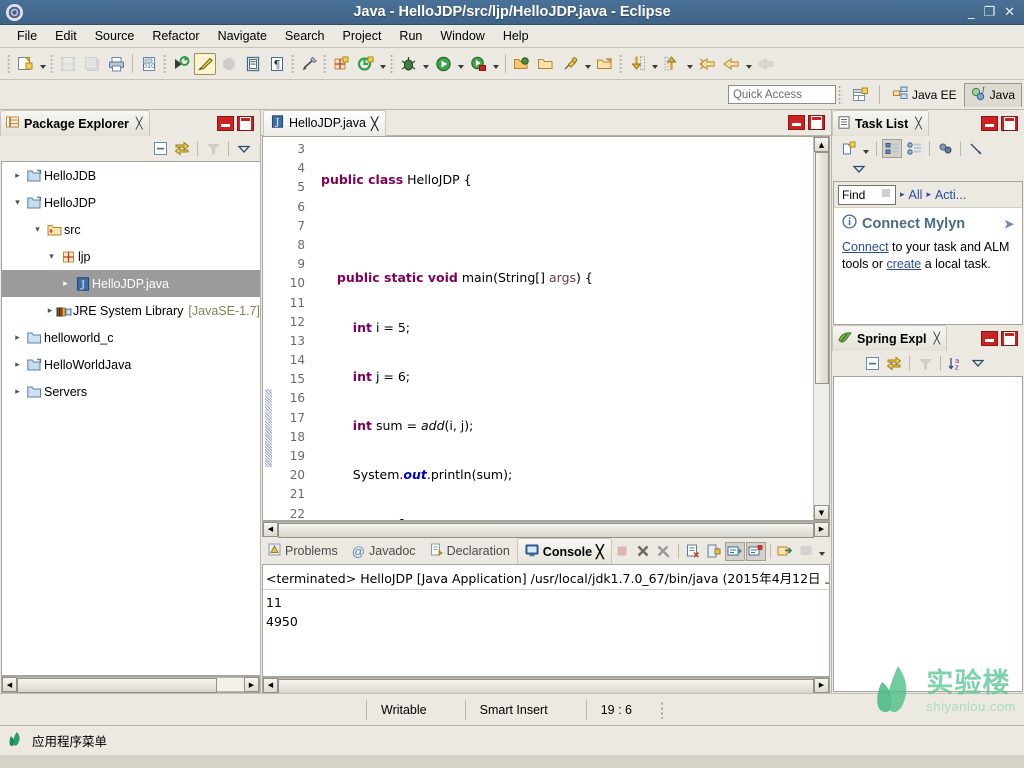 This screenshot has height=768, width=1024. Describe the element at coordinates (522, 64) in the screenshot. I see `open-resource-icon` at that location.